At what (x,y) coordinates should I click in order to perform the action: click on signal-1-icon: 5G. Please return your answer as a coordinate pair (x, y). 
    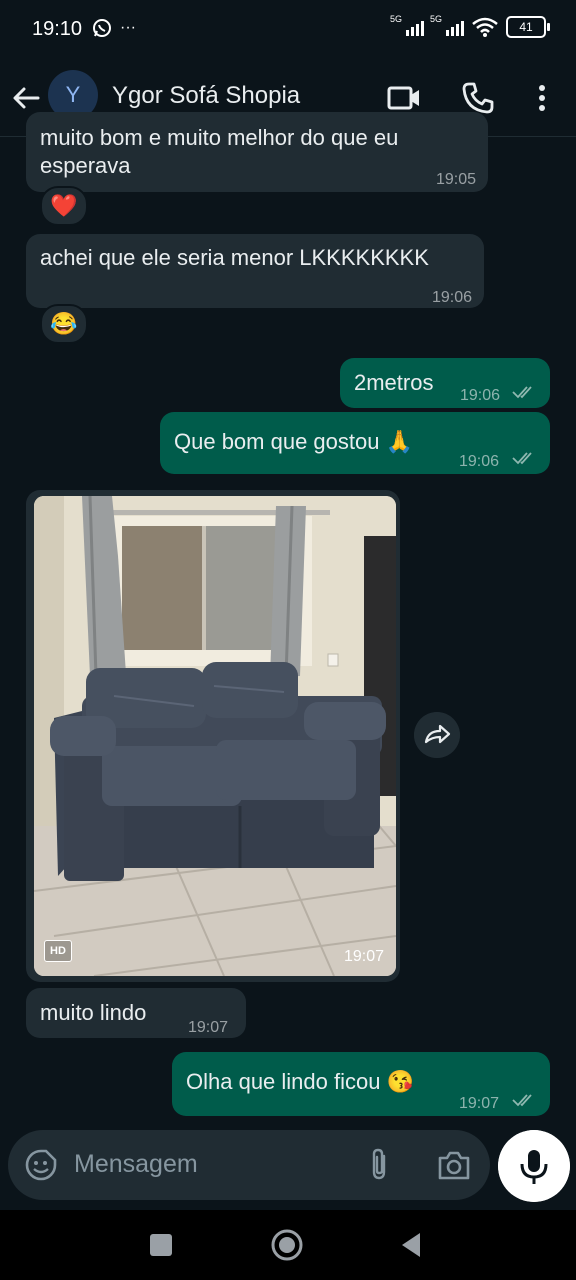
    Looking at the image, I should click on (407, 25).